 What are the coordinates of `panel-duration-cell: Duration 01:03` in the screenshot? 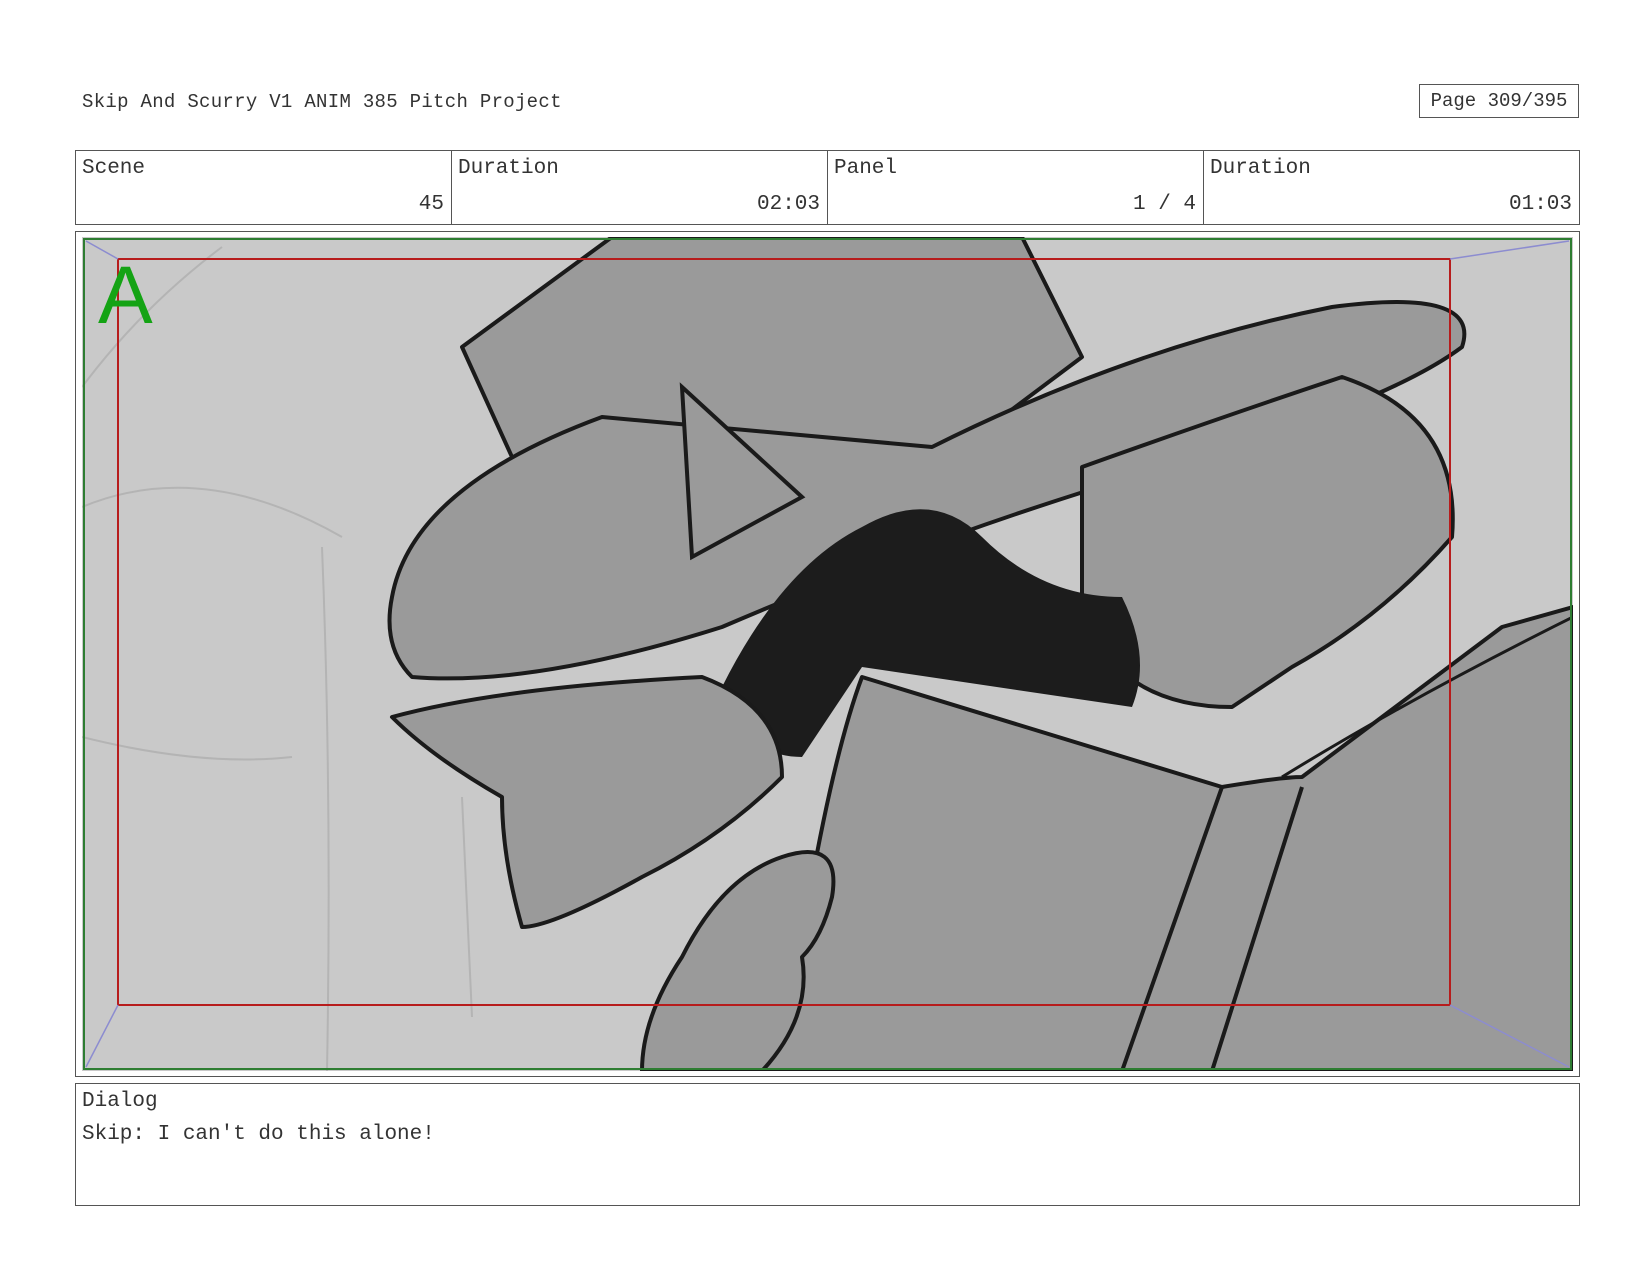 It's located at (1391, 187).